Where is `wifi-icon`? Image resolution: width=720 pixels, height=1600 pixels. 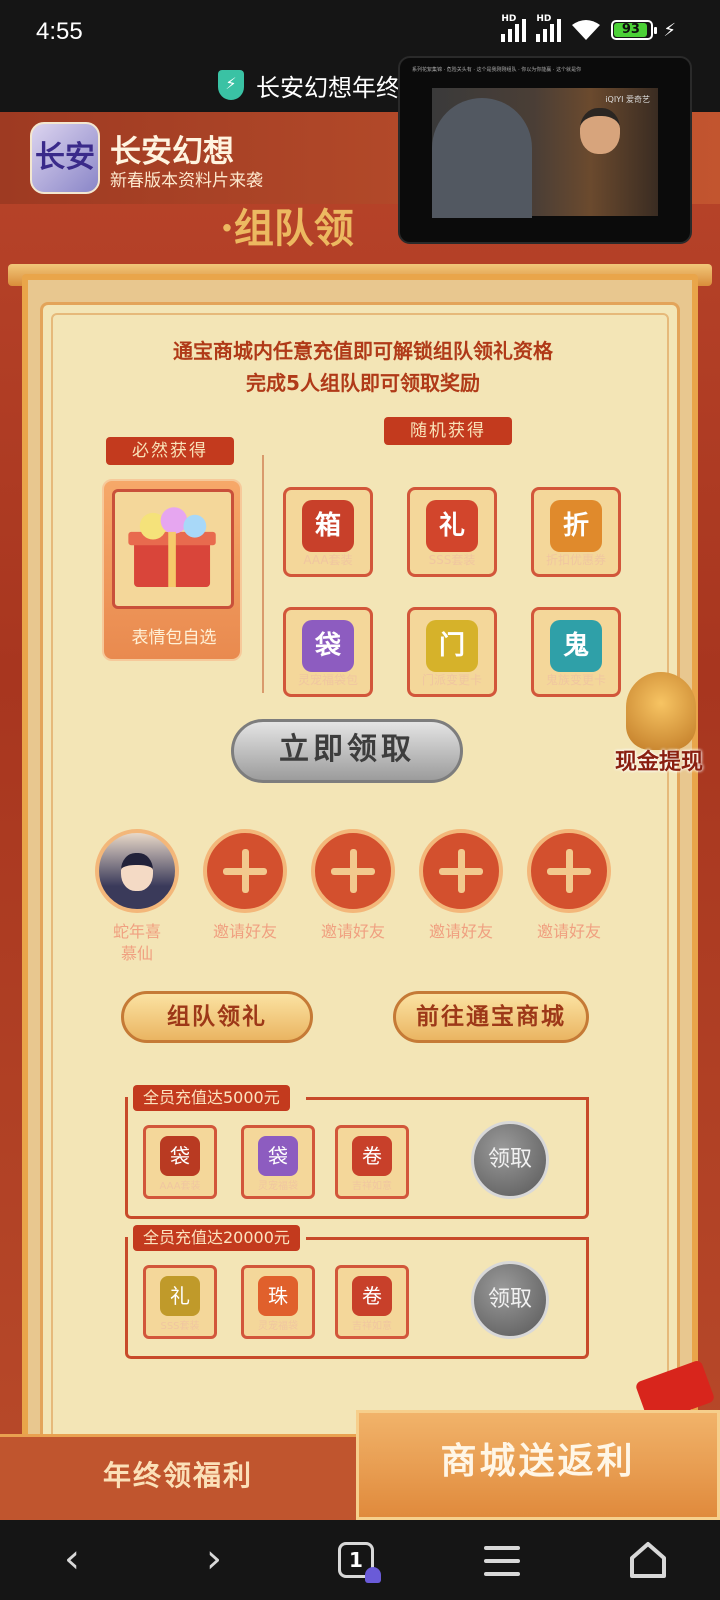 wifi-icon is located at coordinates (586, 30).